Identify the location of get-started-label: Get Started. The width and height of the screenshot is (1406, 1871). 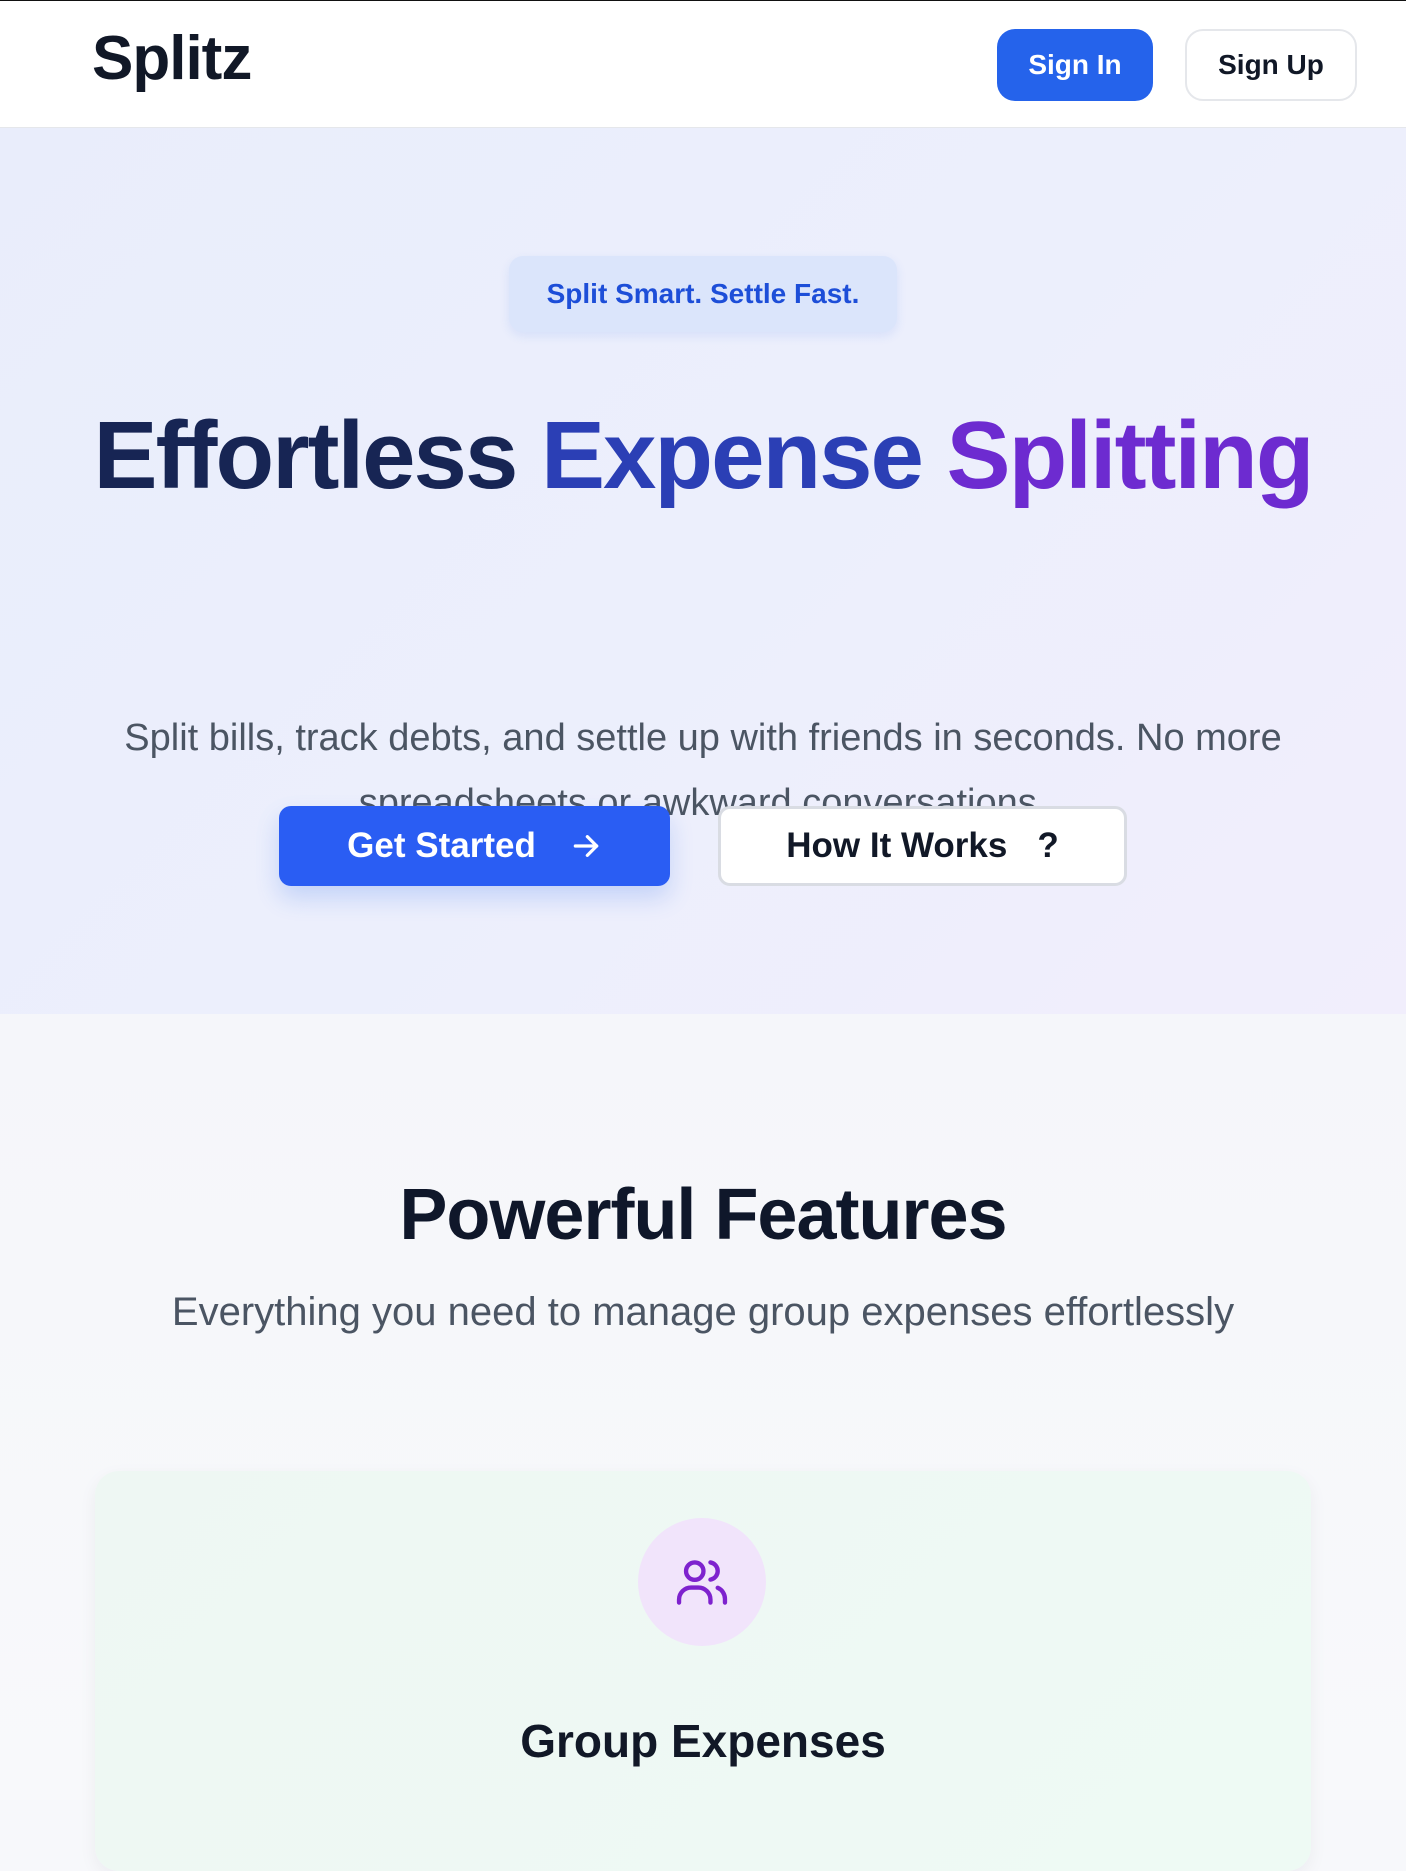
(441, 845).